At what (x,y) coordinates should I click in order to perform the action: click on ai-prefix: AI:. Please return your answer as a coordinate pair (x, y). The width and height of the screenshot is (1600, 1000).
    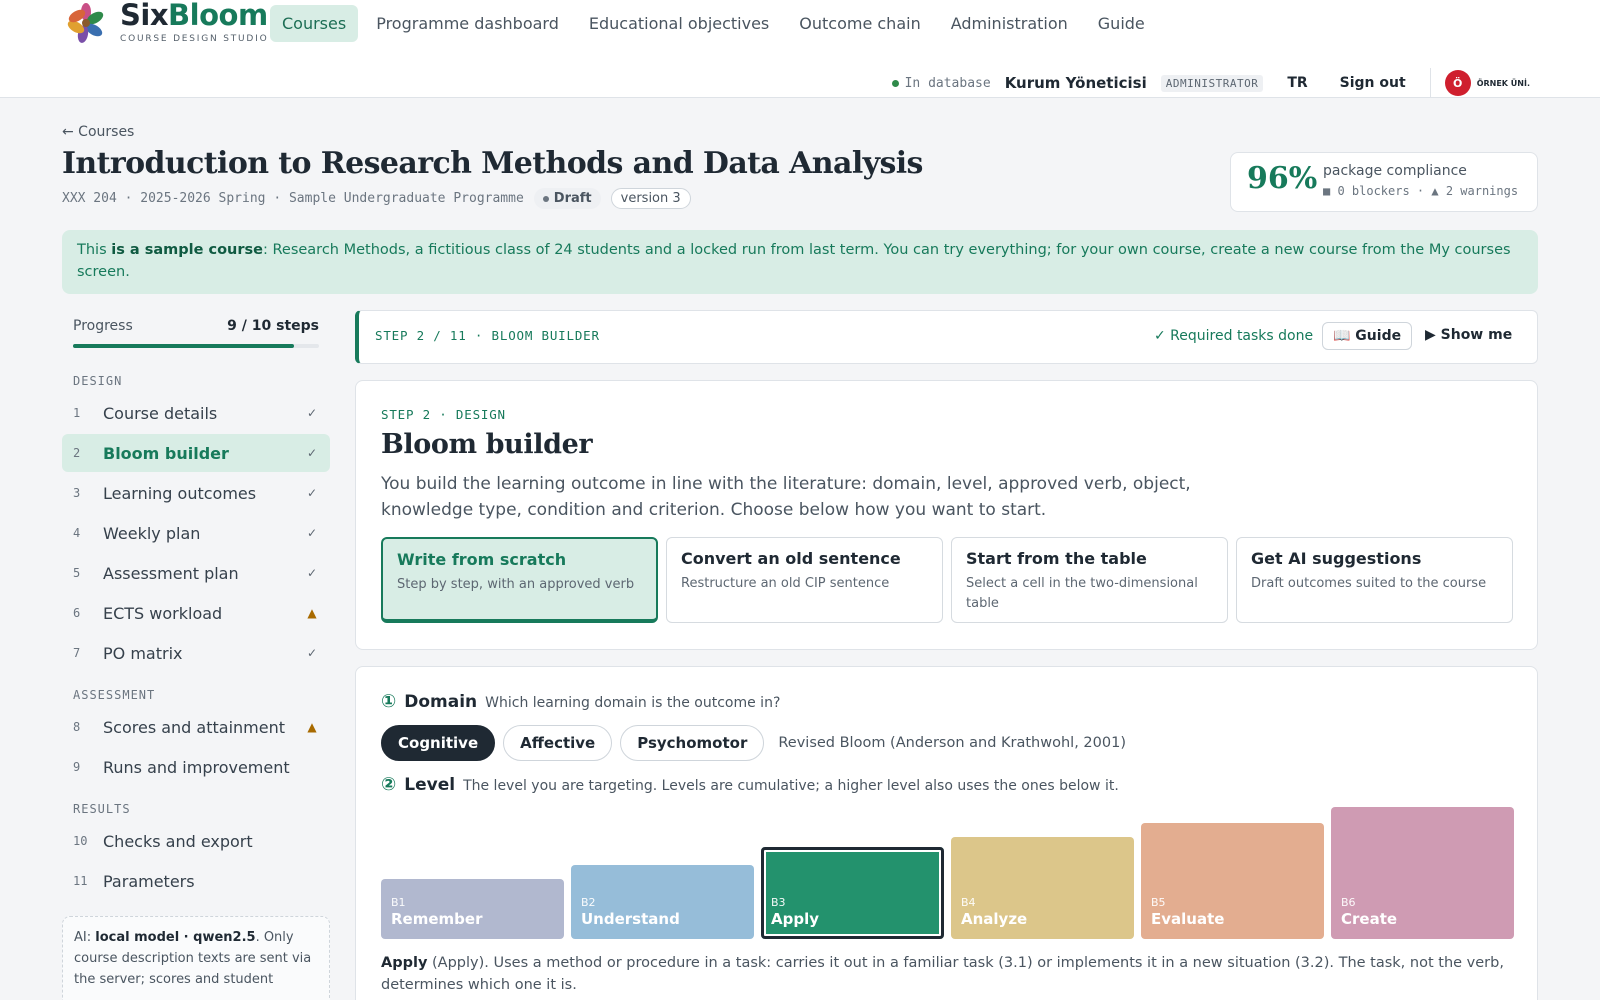
    Looking at the image, I should click on (85, 937).